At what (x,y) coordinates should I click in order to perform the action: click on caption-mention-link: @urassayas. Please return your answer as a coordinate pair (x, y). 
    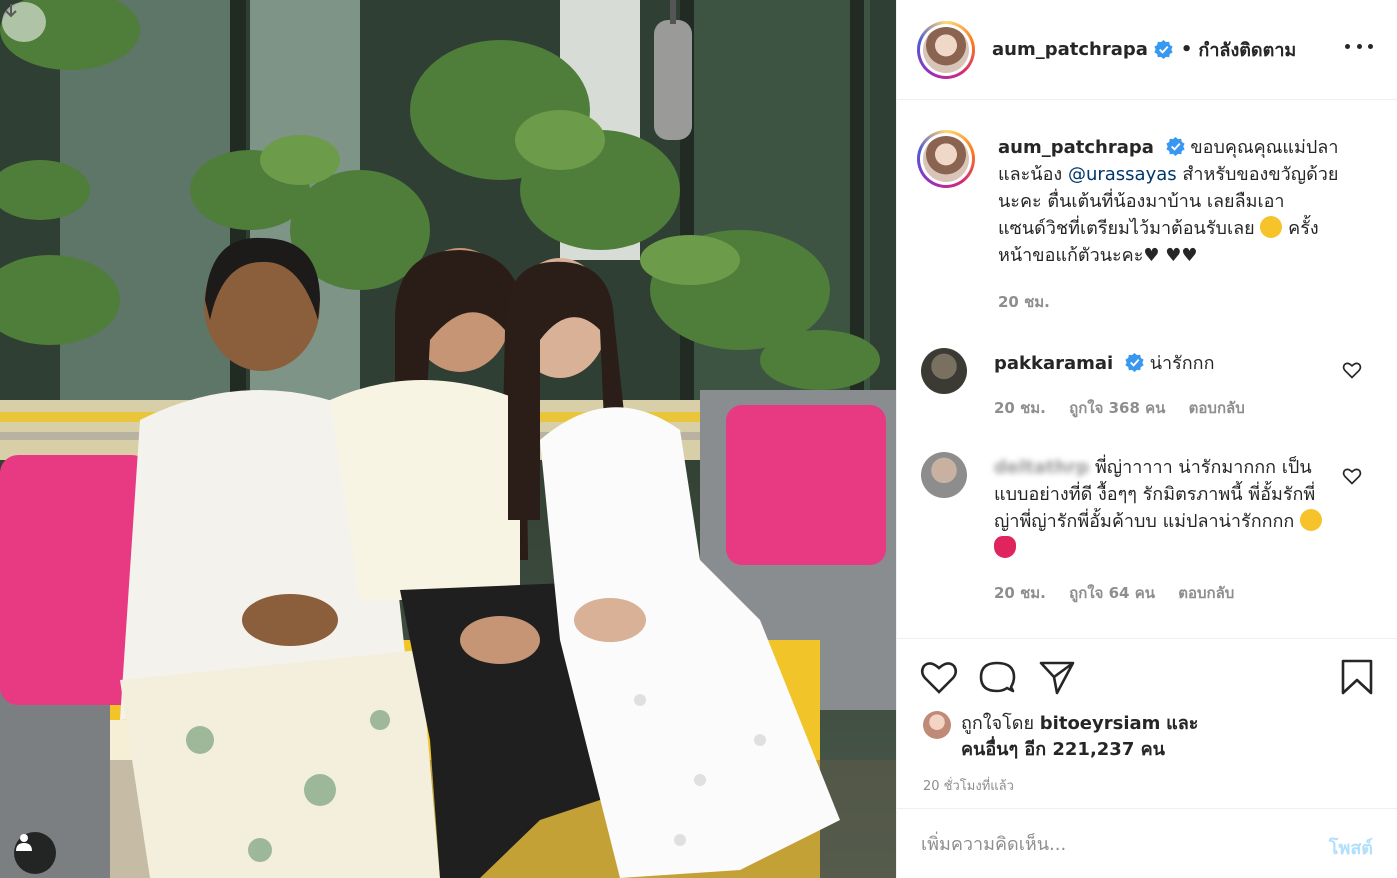
    Looking at the image, I should click on (1122, 174).